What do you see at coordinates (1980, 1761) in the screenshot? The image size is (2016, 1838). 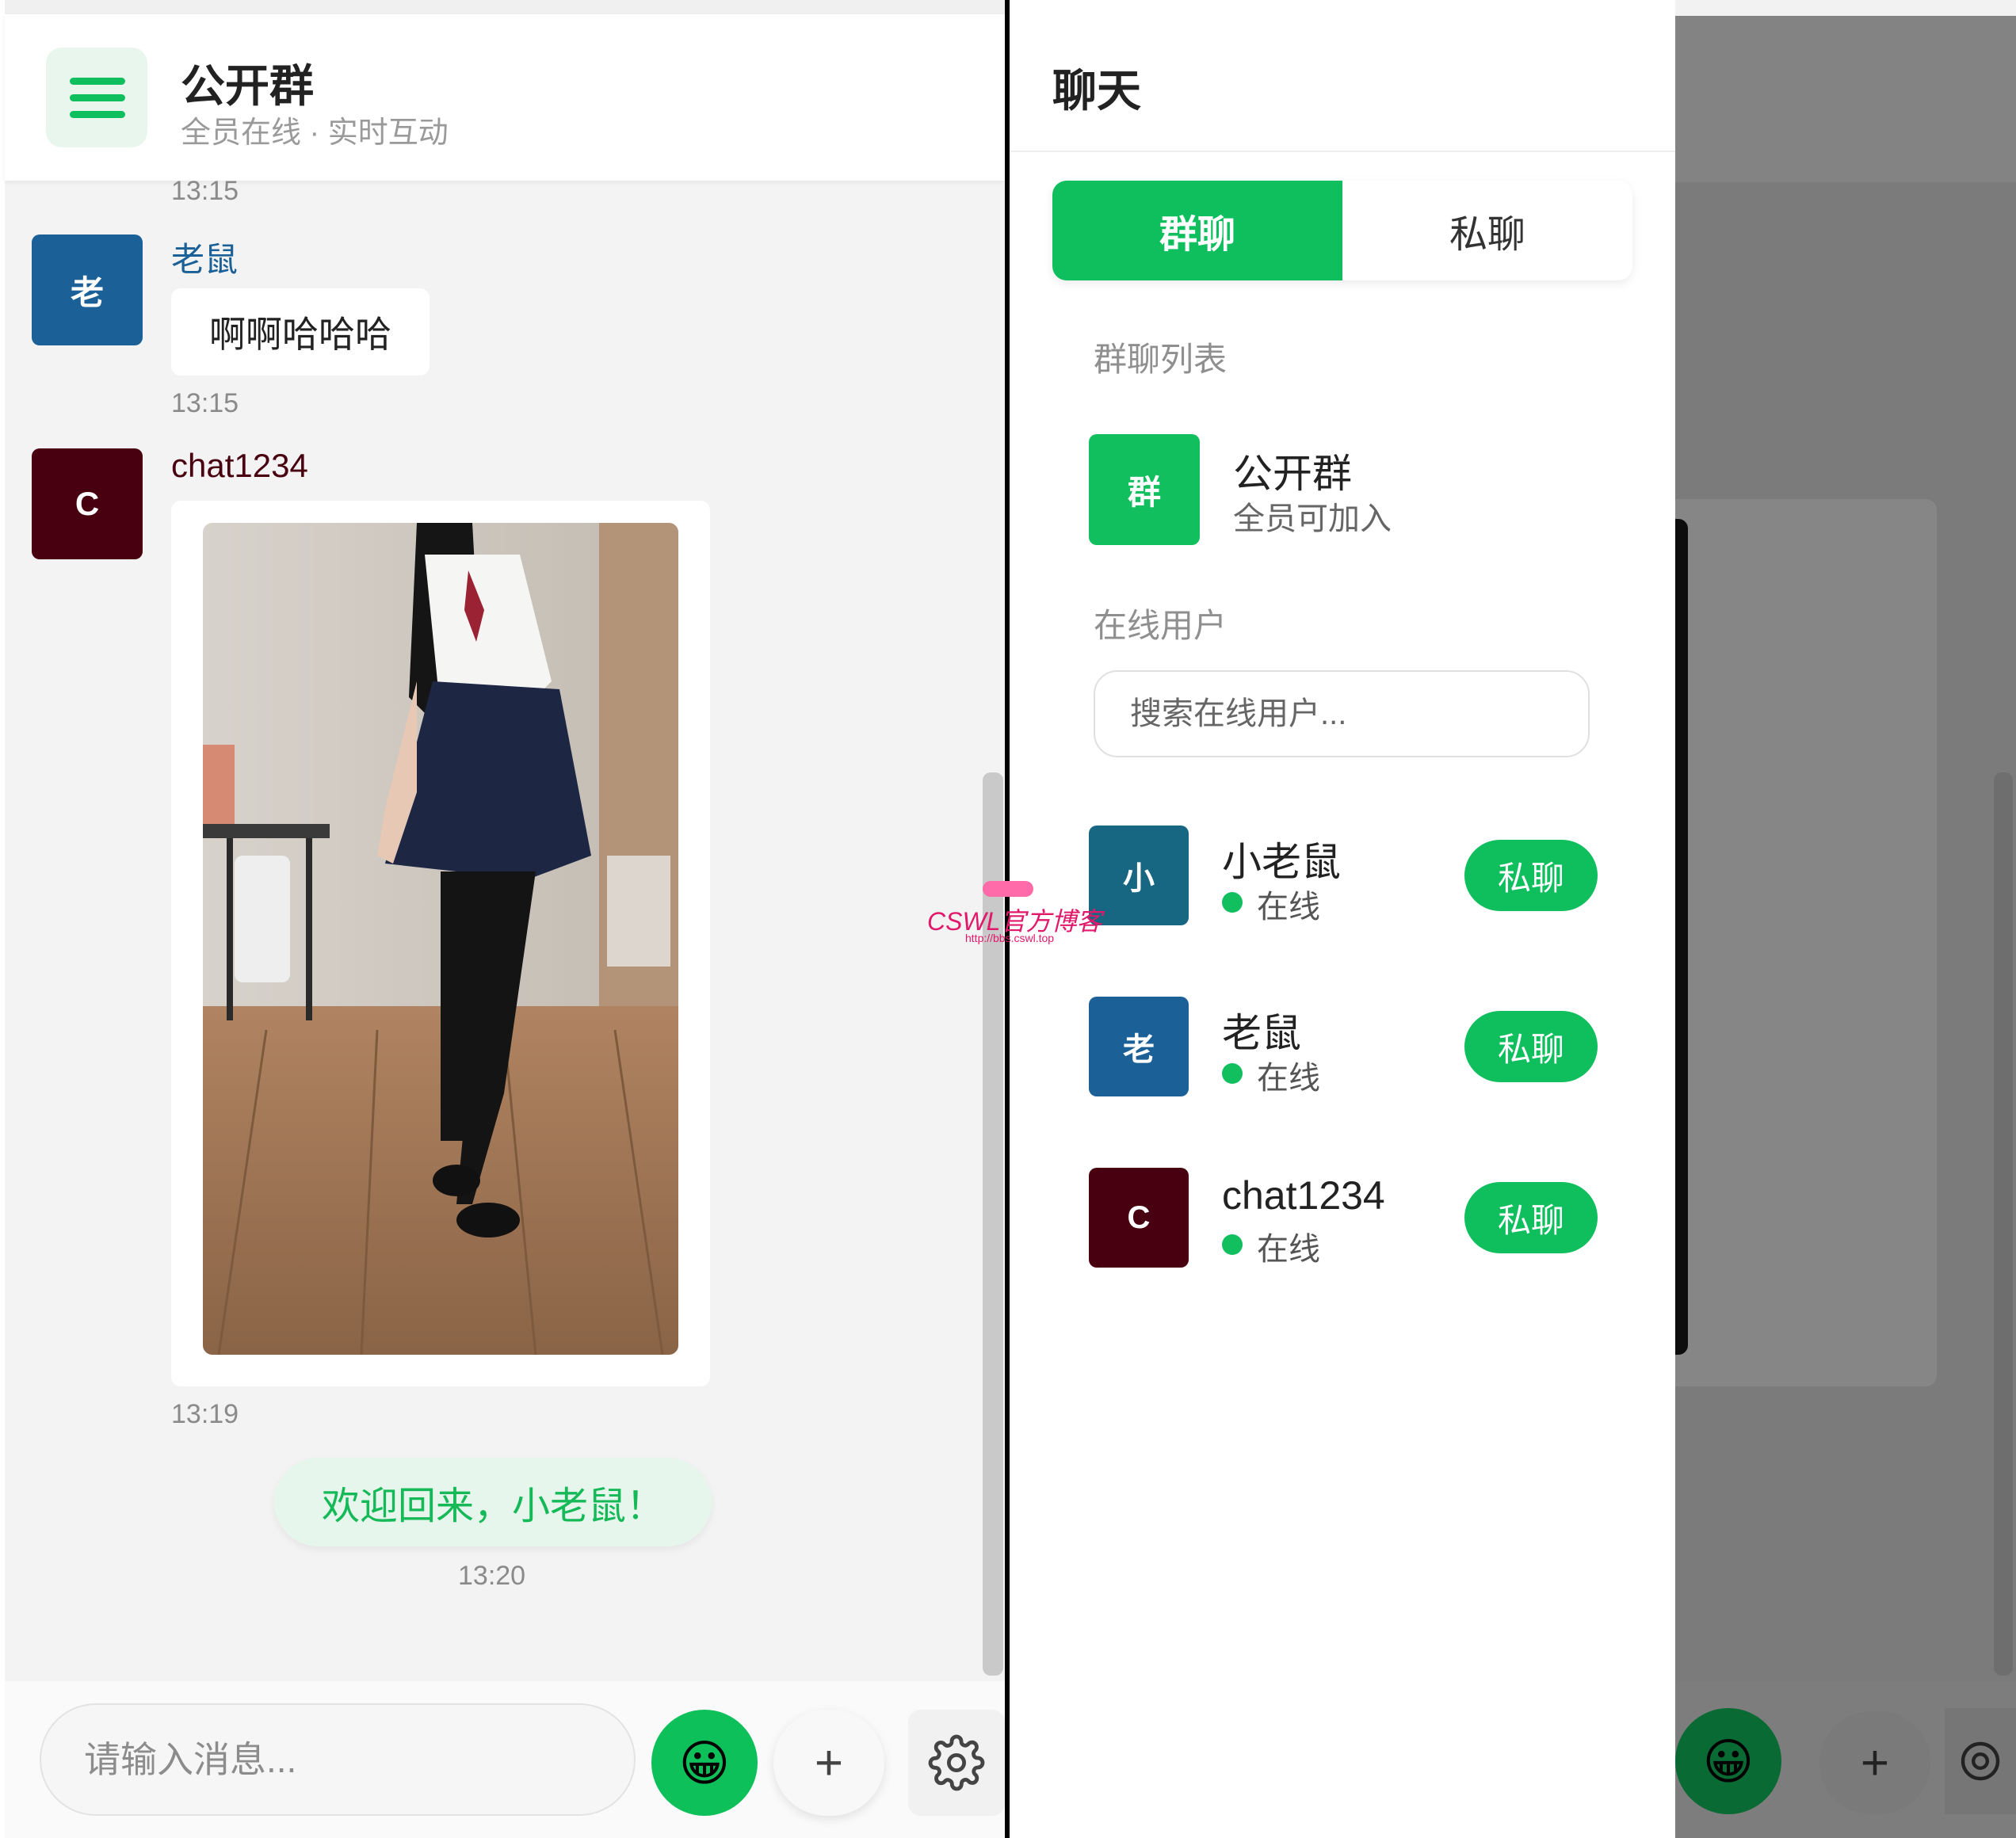 I see `overlay-gear-icon` at bounding box center [1980, 1761].